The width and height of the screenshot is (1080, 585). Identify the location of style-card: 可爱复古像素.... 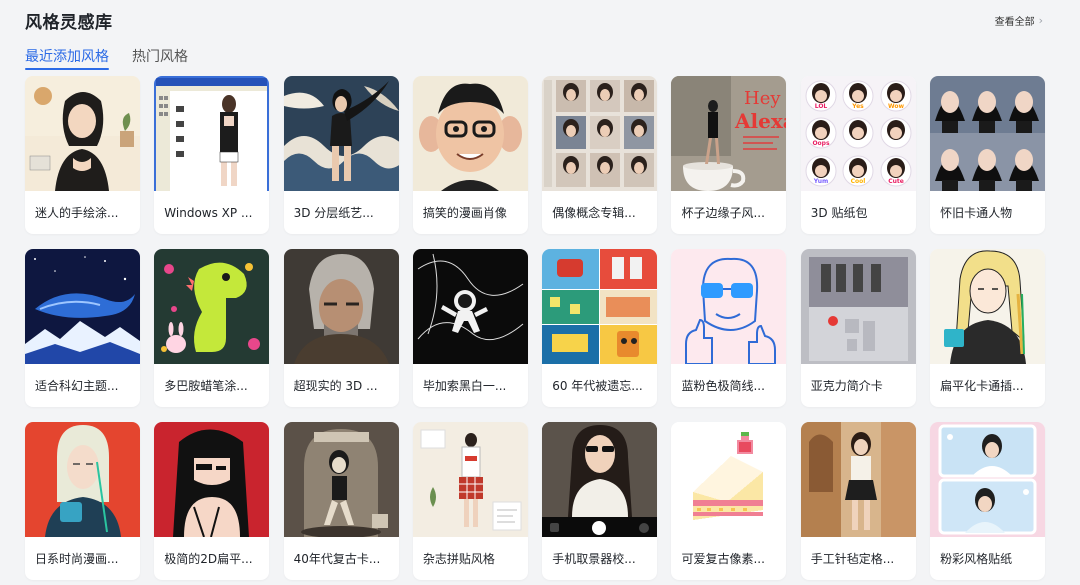
(729, 501).